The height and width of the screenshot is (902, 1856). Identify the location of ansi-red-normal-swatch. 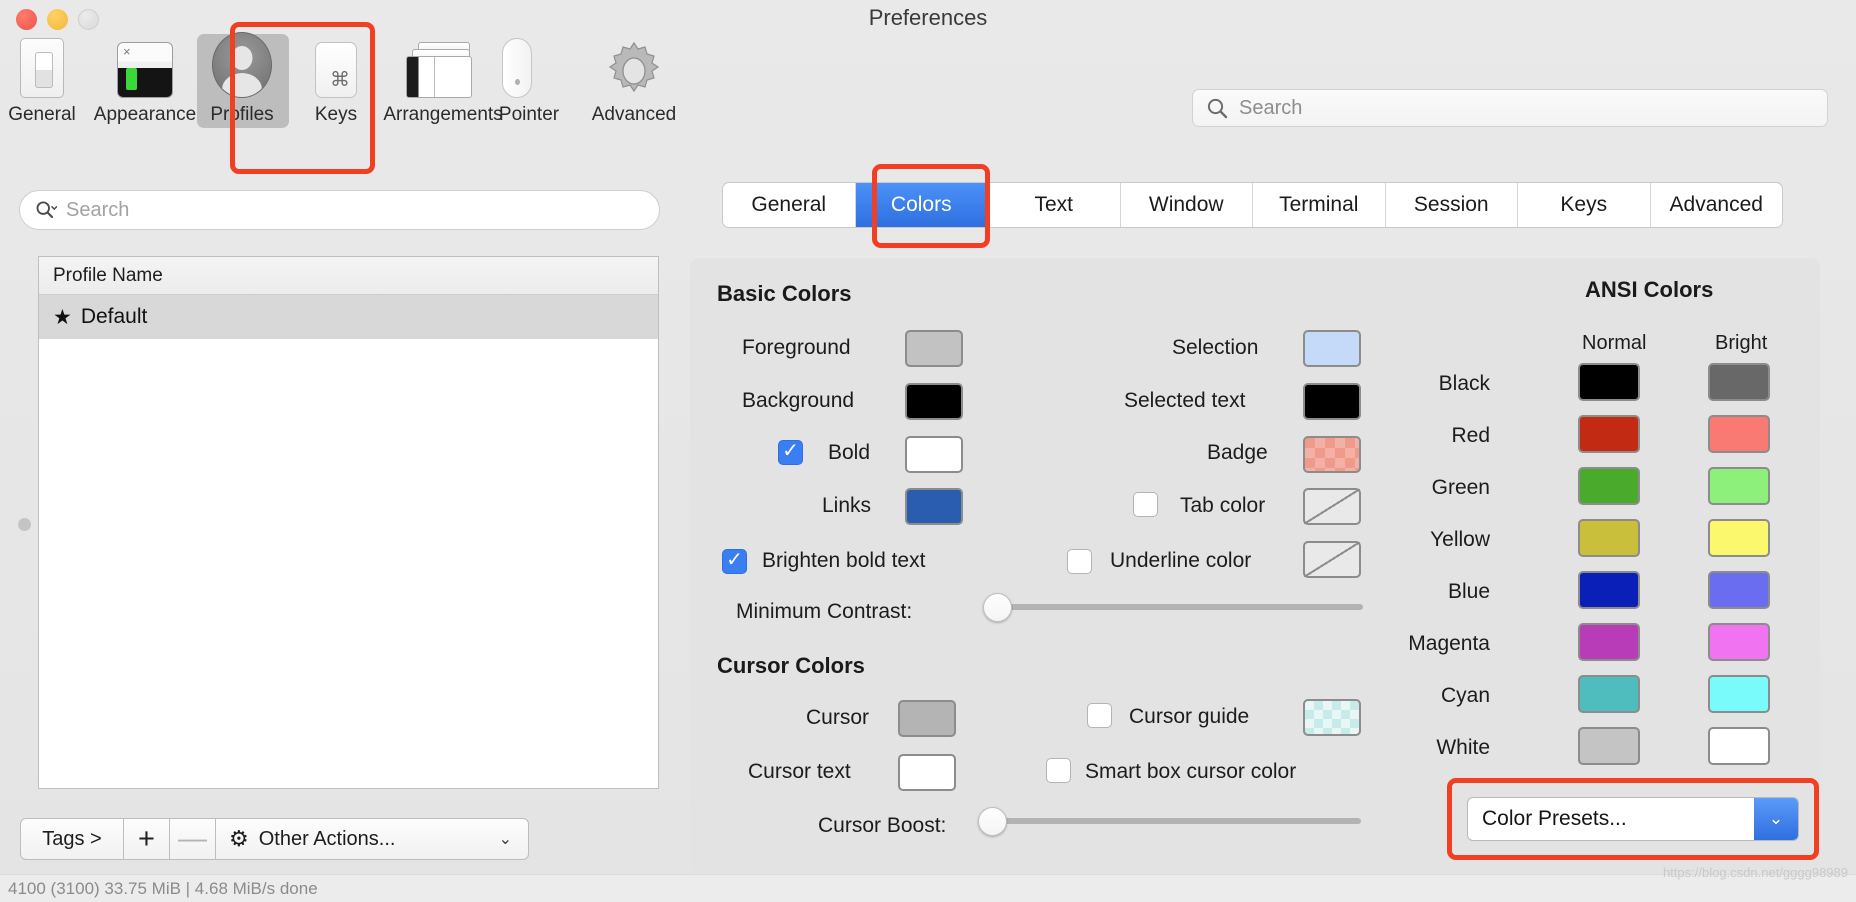
(1609, 434).